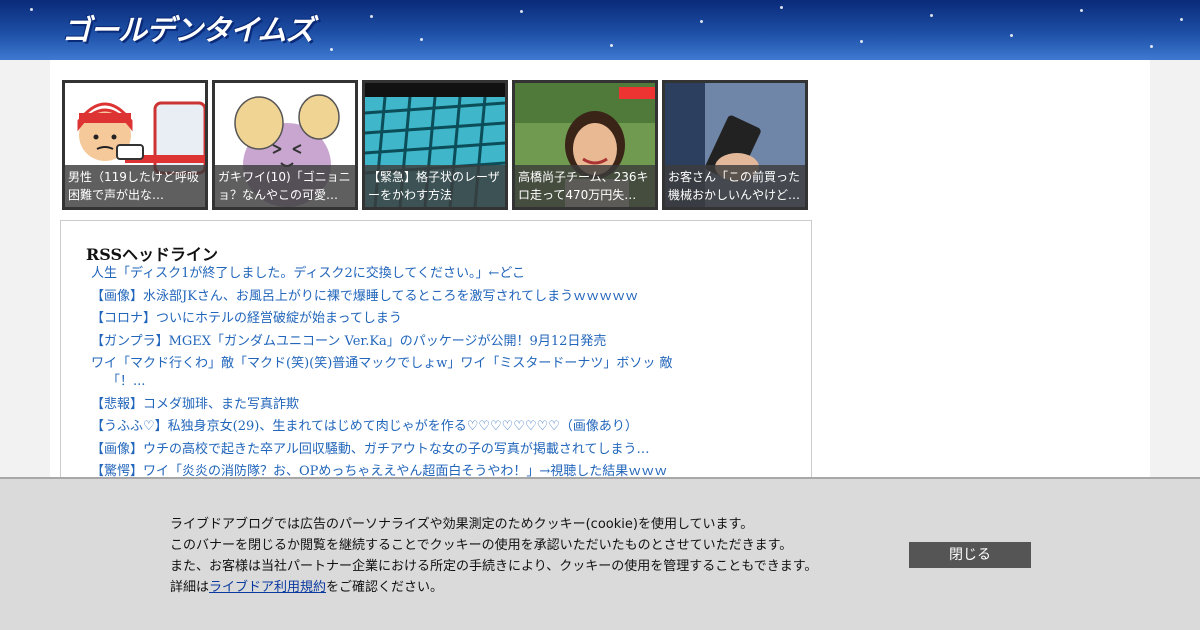 The height and width of the screenshot is (630, 1200). Describe the element at coordinates (391, 319) in the screenshot. I see `rss-item-link: 【コロナ】ついにホテルの経営破綻が始まってしまう` at that location.